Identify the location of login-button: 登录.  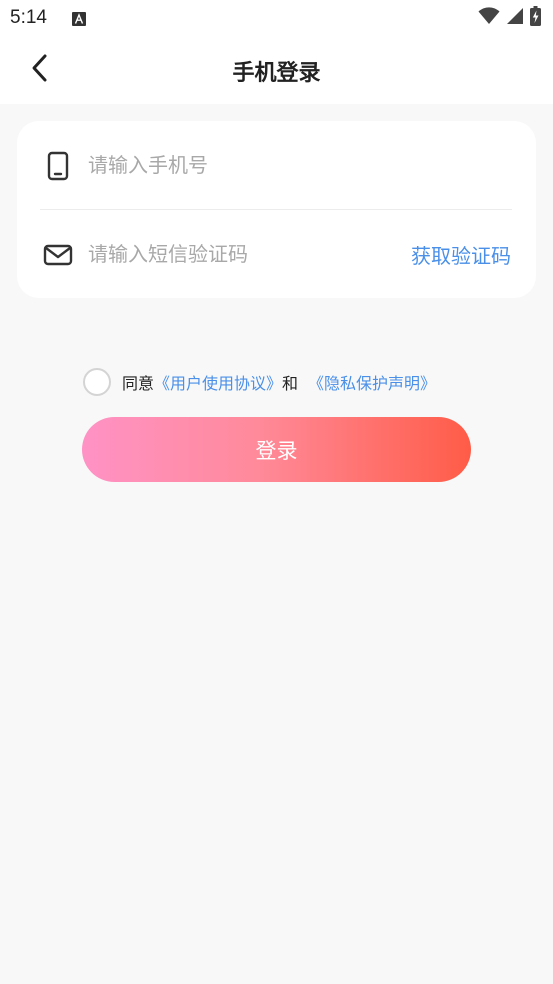
(276, 449).